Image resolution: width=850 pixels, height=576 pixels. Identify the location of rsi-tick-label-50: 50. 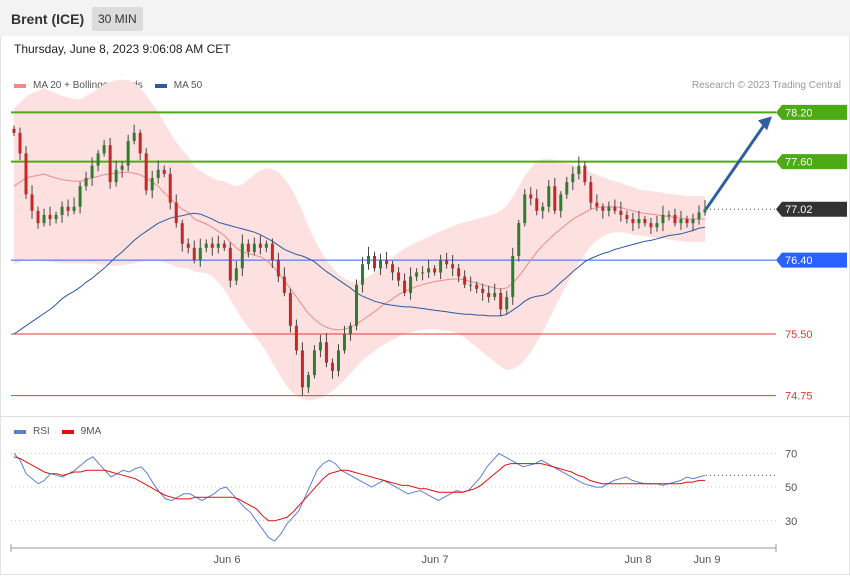
(791, 488).